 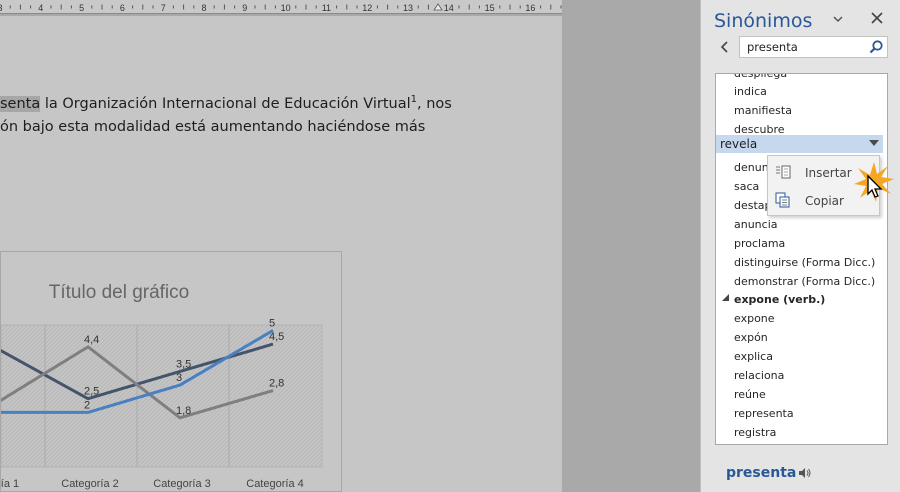 What do you see at coordinates (490, 8) in the screenshot?
I see `ruler-number: 15` at bounding box center [490, 8].